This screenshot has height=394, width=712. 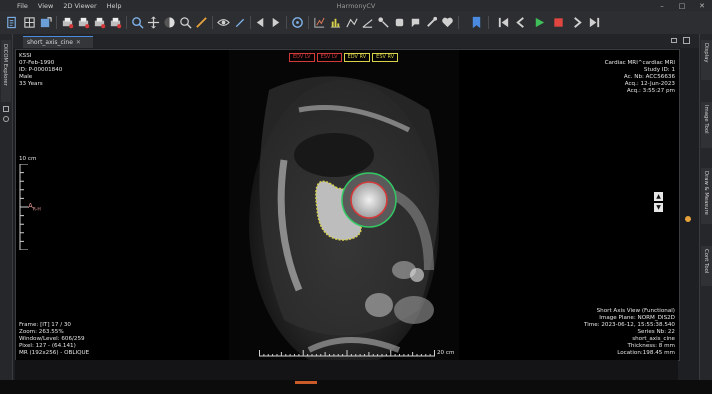 I want to click on eye-icon, so click(x=223, y=22).